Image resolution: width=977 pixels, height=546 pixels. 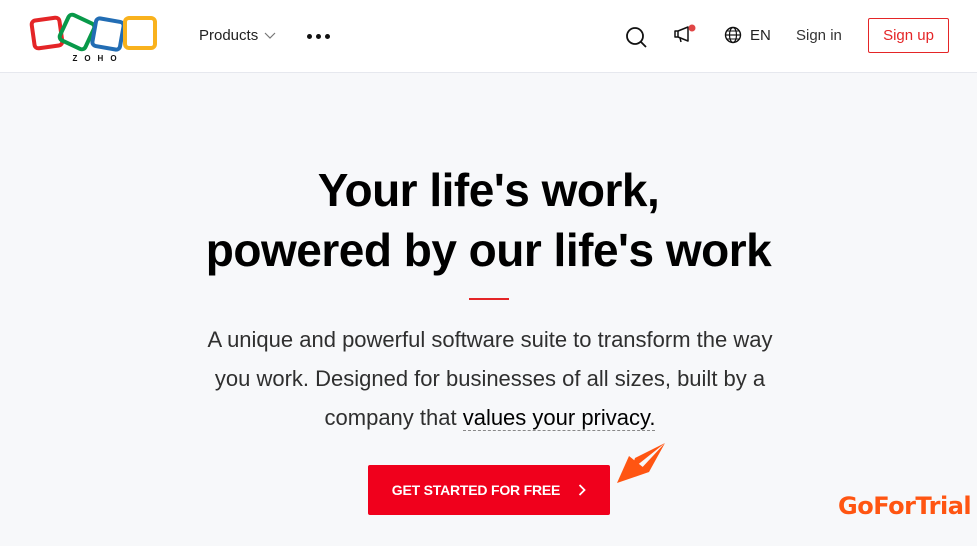 I want to click on language-label: EN, so click(x=760, y=35).